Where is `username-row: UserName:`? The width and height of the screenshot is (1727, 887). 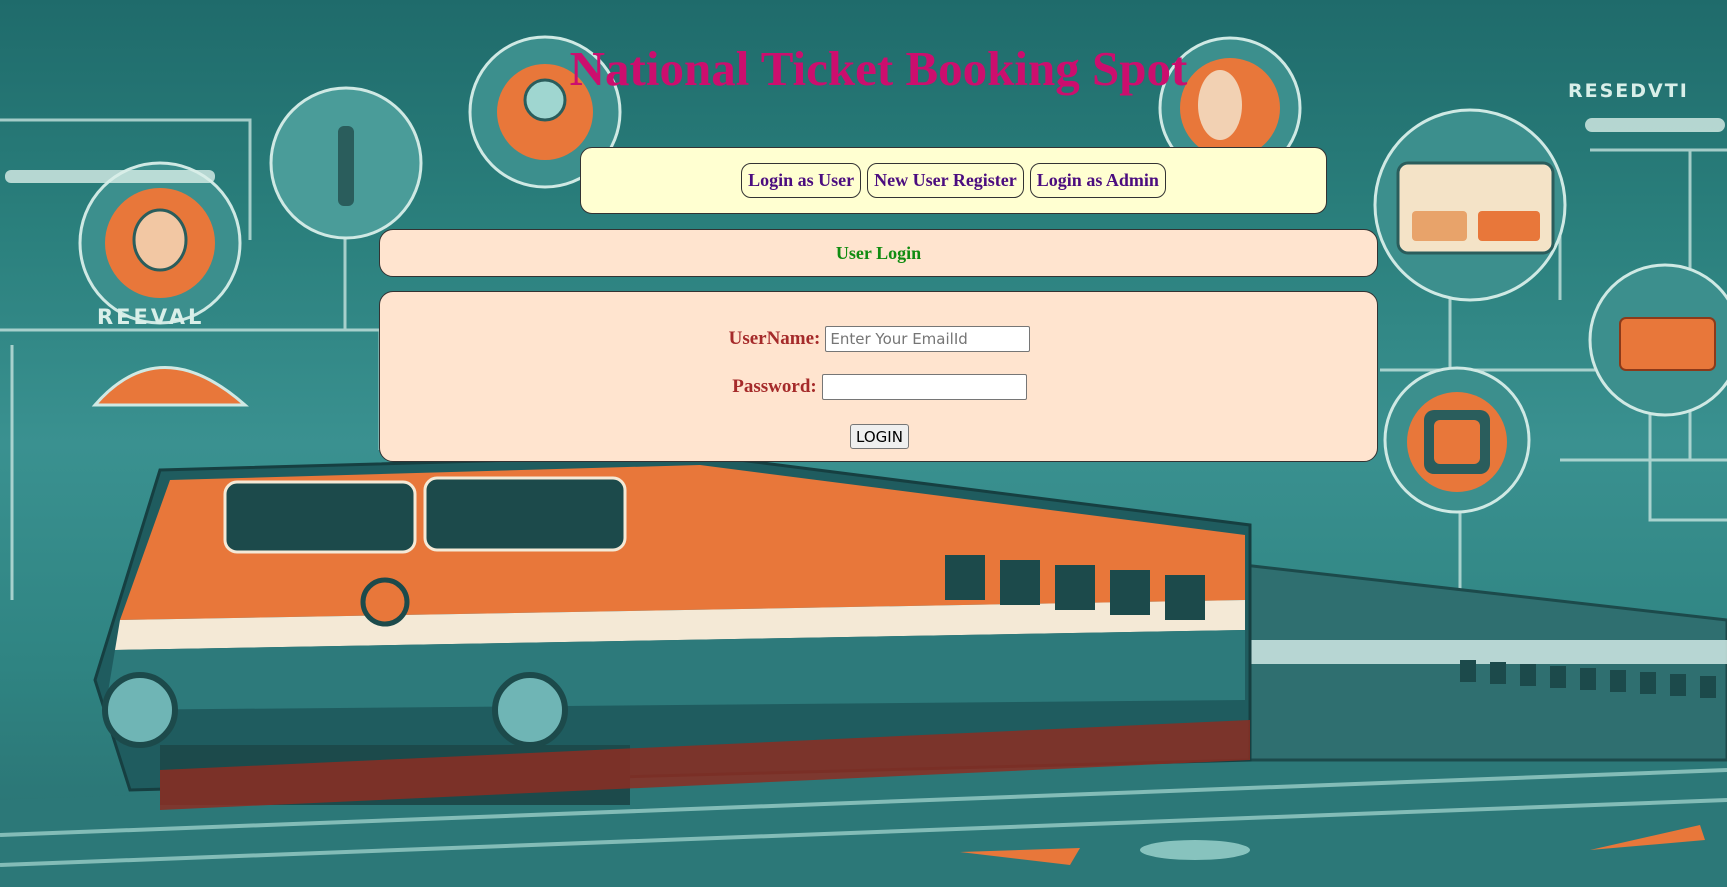 username-row: UserName: is located at coordinates (879, 339).